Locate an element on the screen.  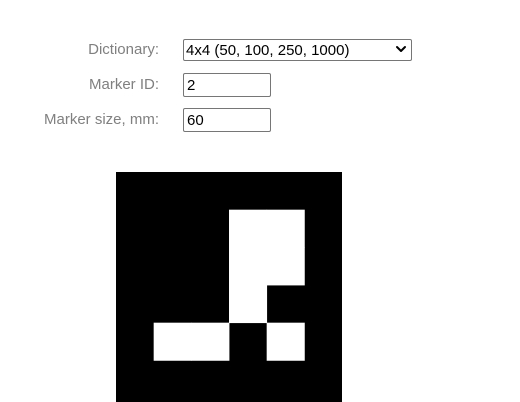
marker-size-row: Marker size, mm: is located at coordinates (260, 120).